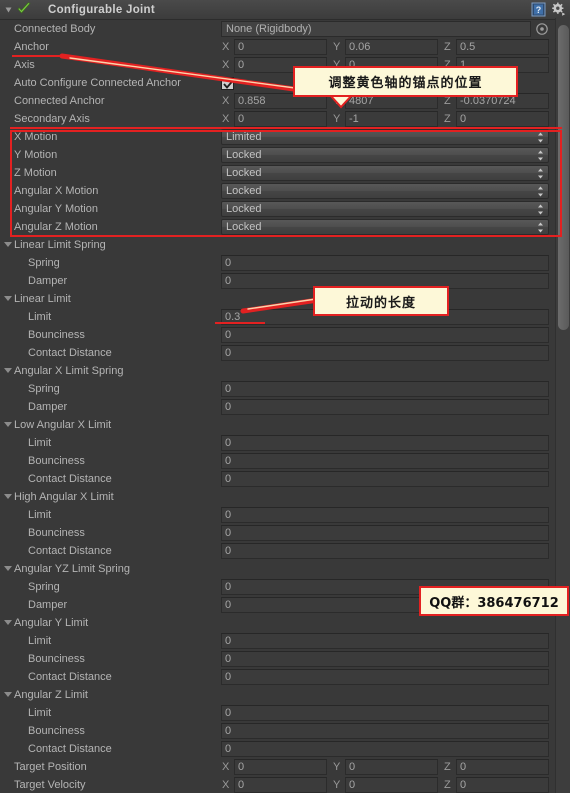 This screenshot has height=793, width=570. I want to click on row-high-angular-x-limit-contact-distance: Contact Distance 0, so click(285, 551).